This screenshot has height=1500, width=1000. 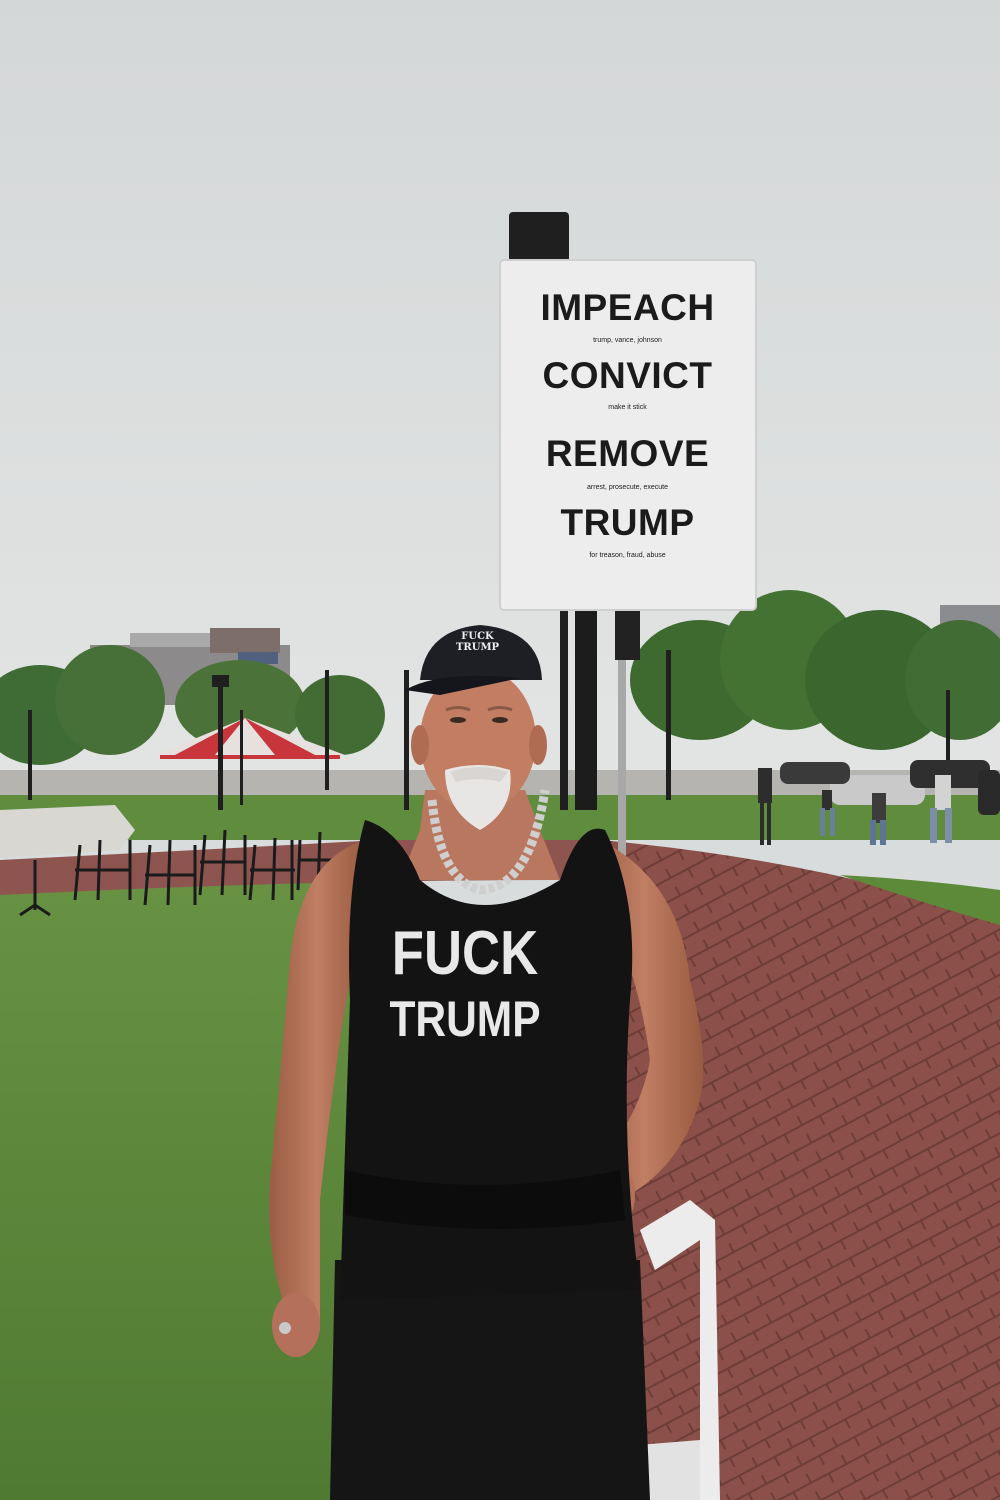 I want to click on sign-sub-convict: make it stick, so click(x=627, y=407).